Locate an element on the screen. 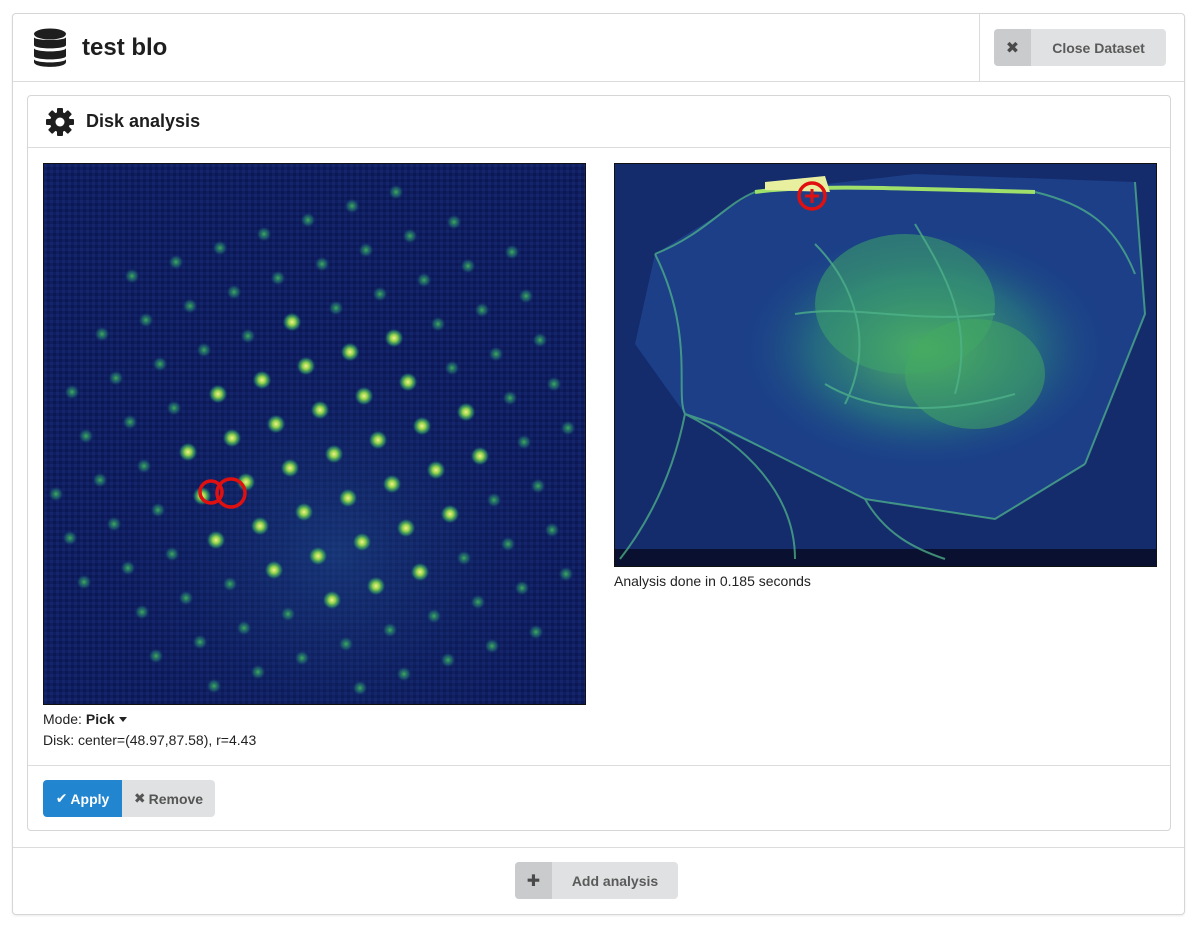 The height and width of the screenshot is (930, 1200). dataset-title-group: test blo is located at coordinates (100, 48).